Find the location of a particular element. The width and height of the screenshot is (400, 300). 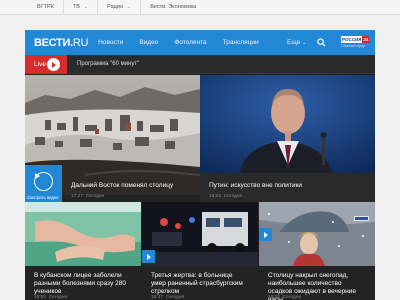

topbar-item-tv: ТВ ⌄ is located at coordinates (79, 7).